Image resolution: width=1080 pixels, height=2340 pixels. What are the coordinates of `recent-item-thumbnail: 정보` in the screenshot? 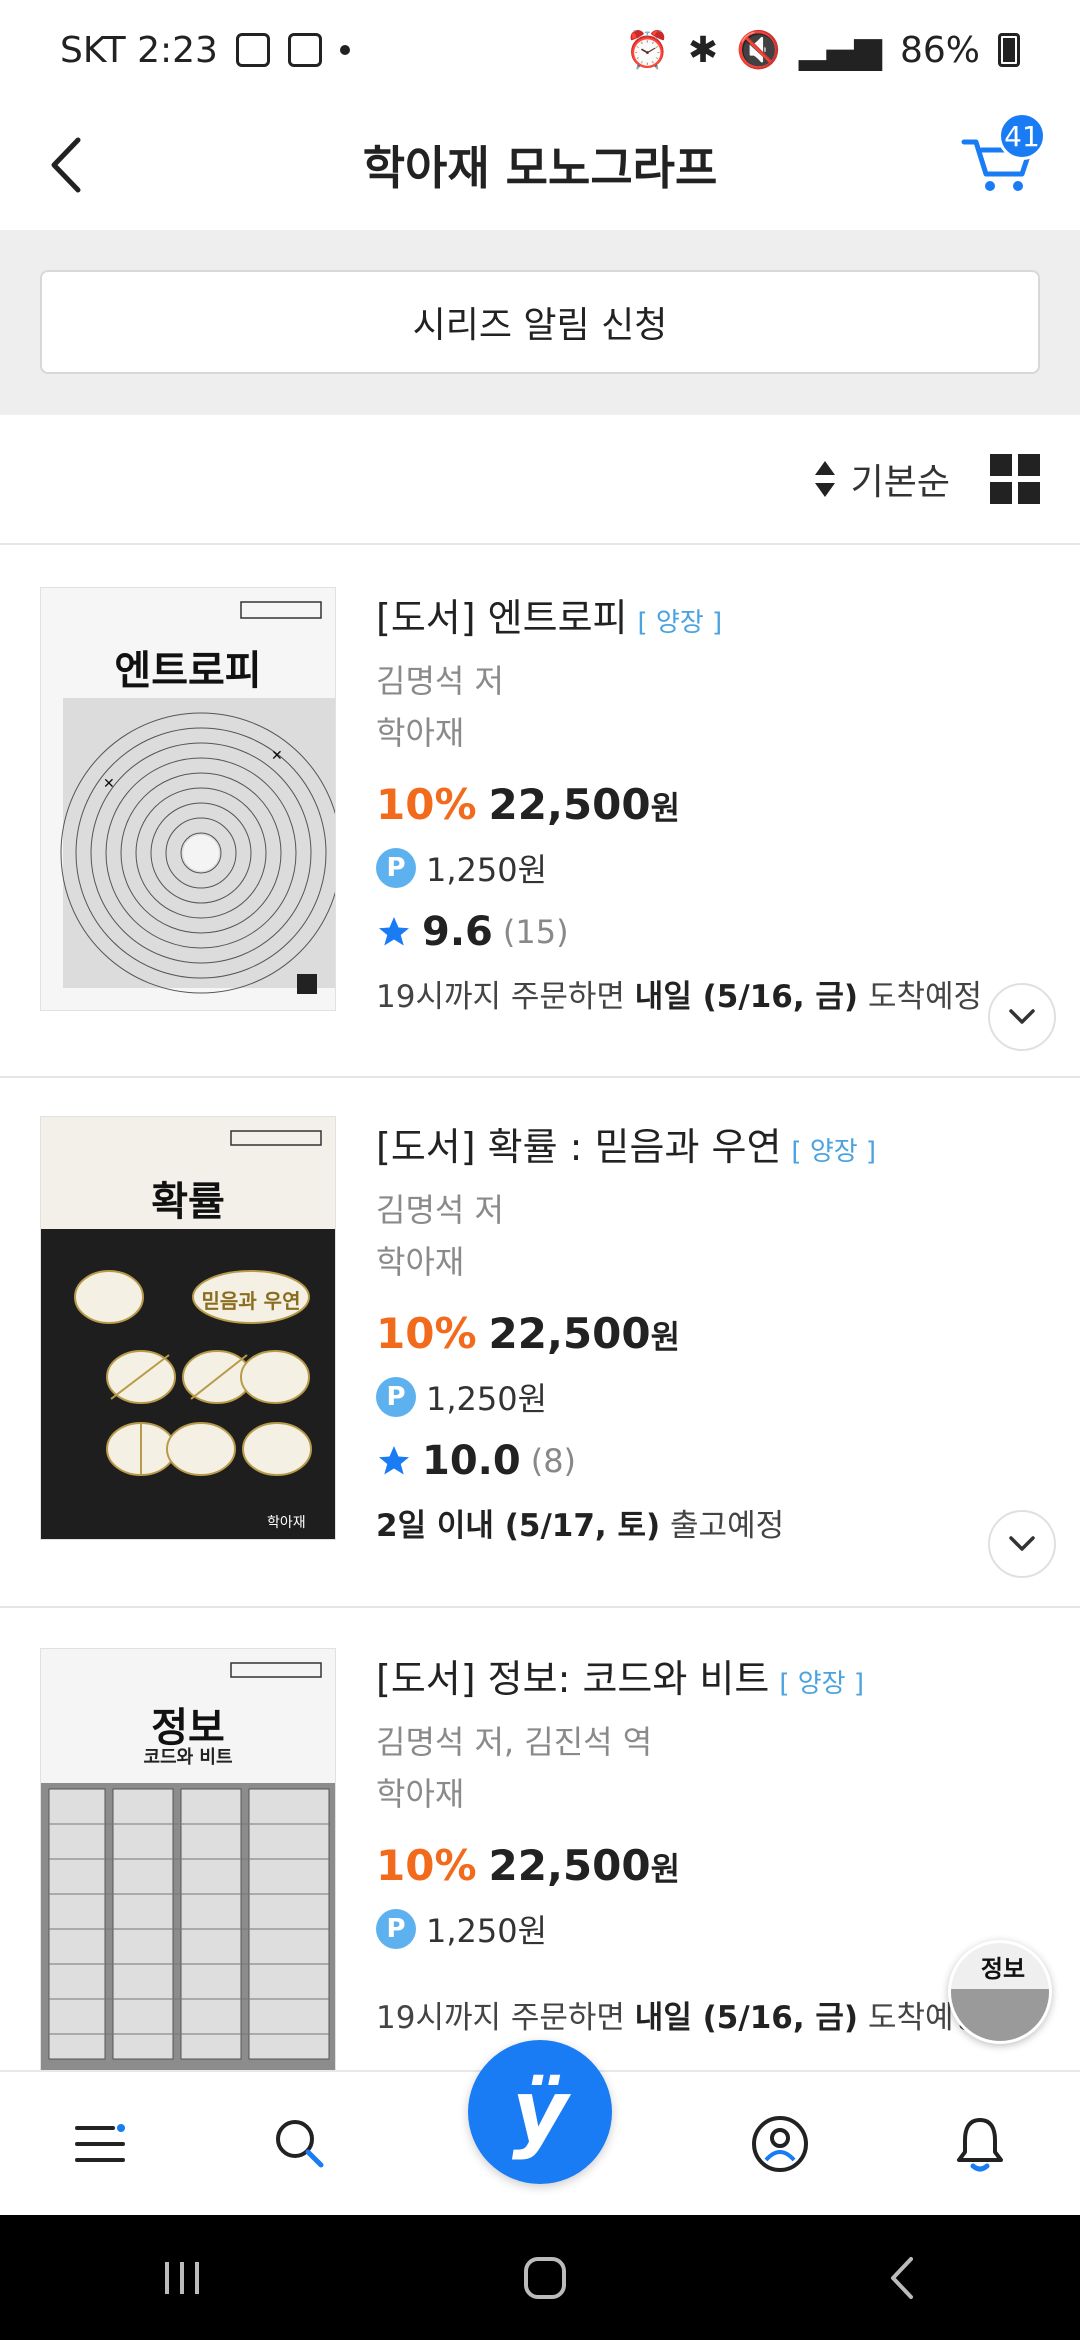 It's located at (1000, 1992).